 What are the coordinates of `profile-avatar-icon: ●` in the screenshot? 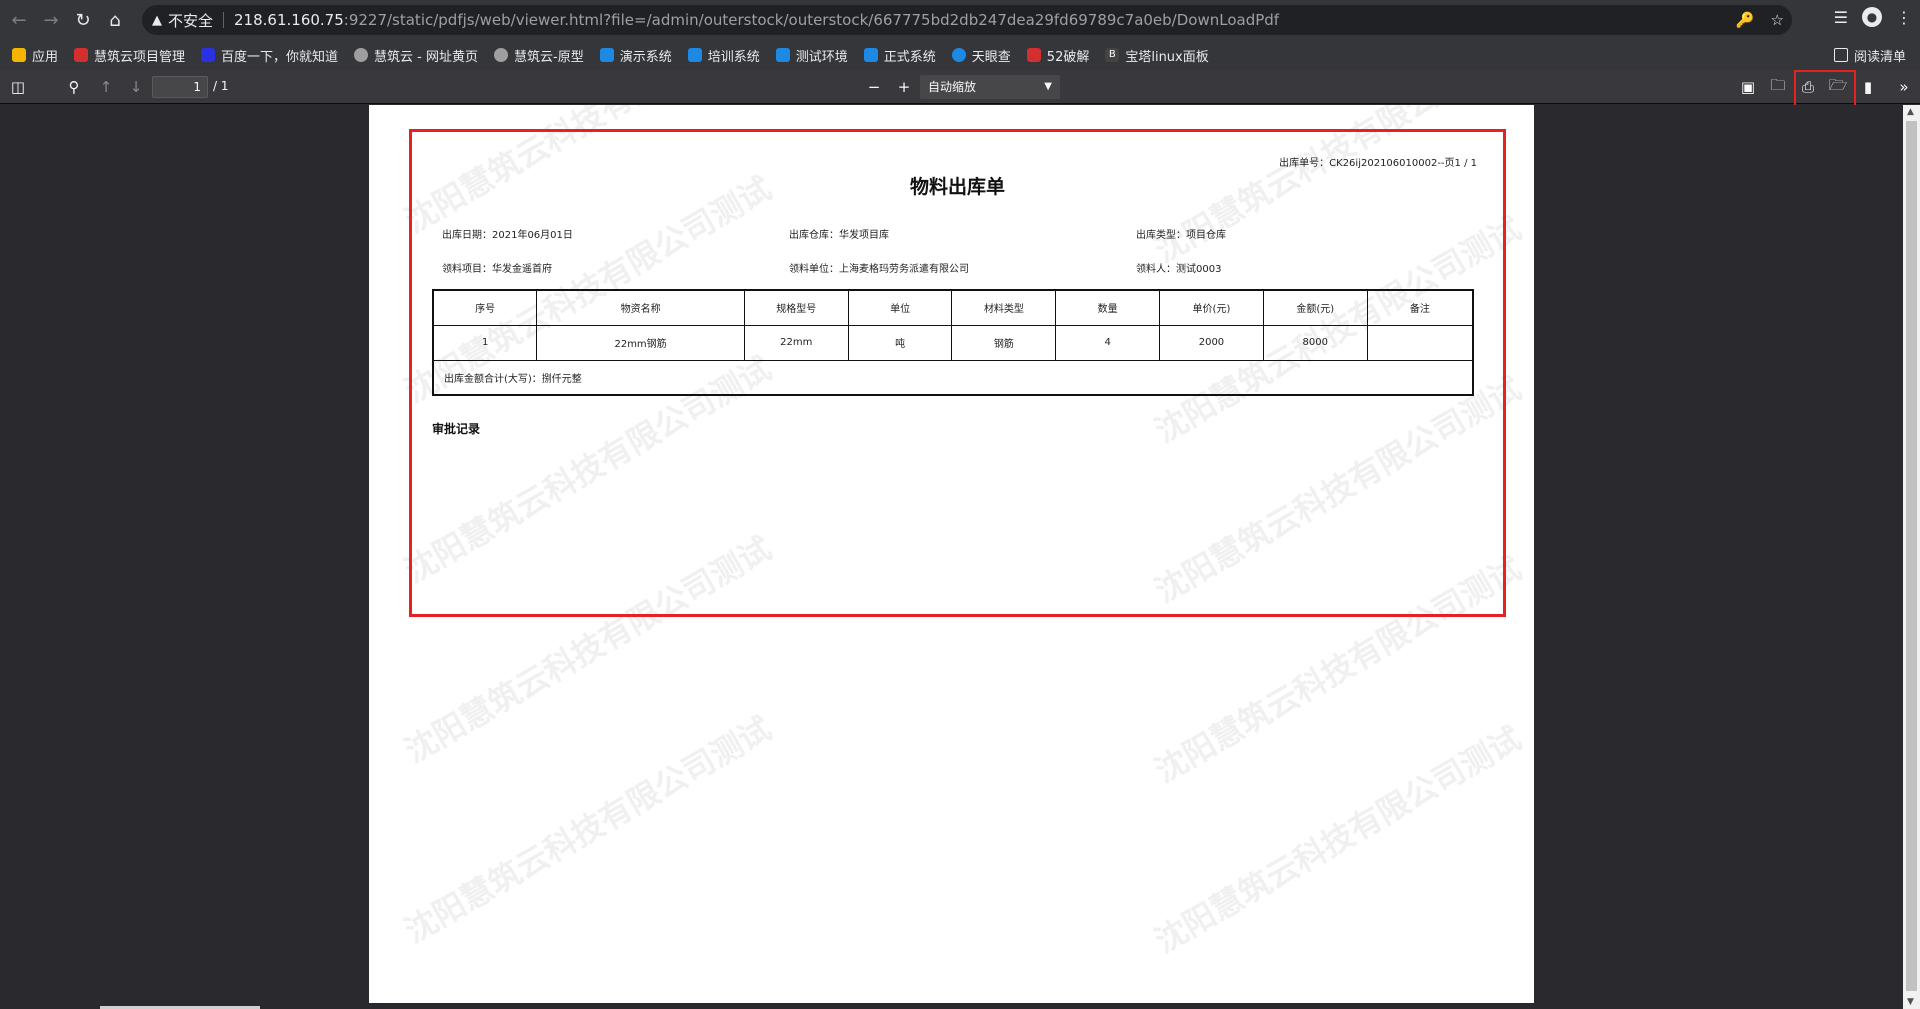 It's located at (1872, 17).